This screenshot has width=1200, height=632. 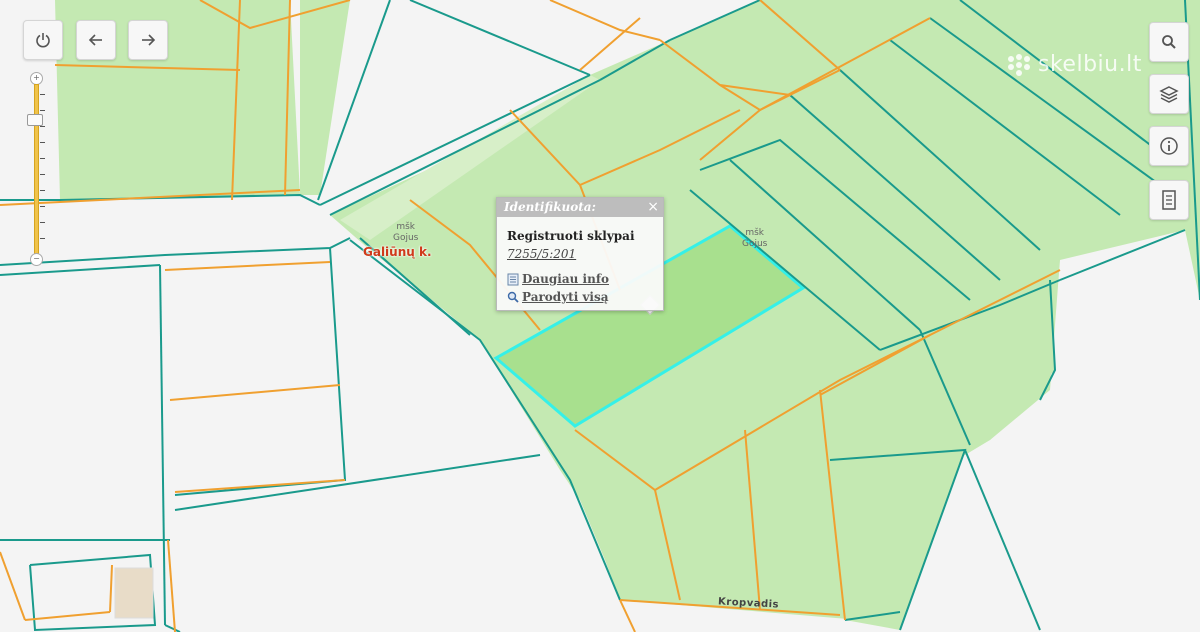 What do you see at coordinates (513, 279) in the screenshot?
I see `document-icon` at bounding box center [513, 279].